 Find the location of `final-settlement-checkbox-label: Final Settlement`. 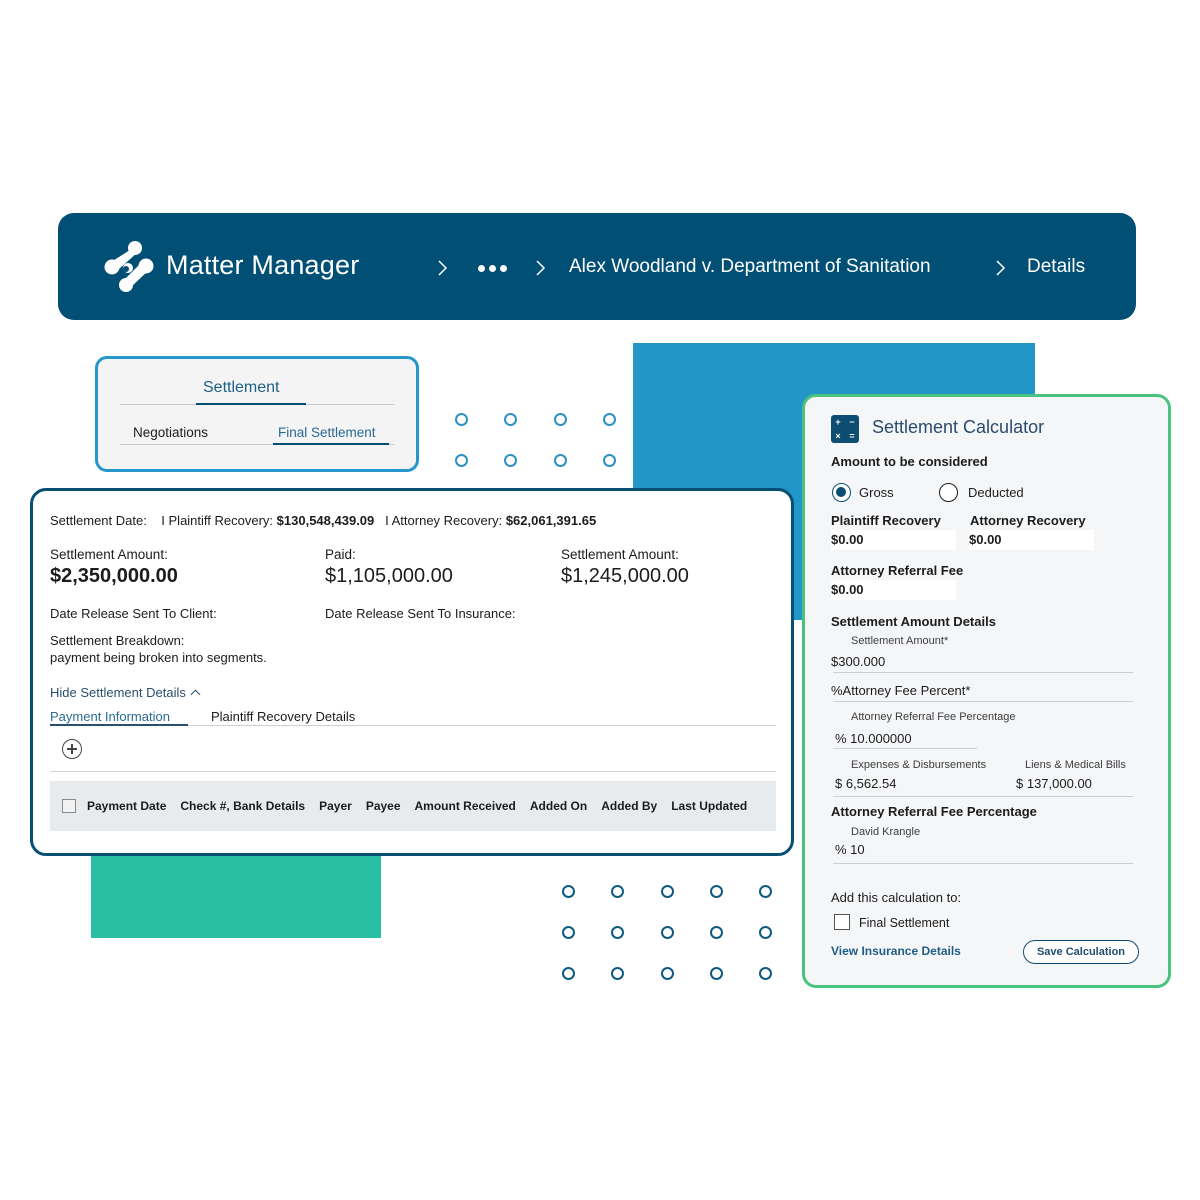

final-settlement-checkbox-label: Final Settlement is located at coordinates (904, 923).